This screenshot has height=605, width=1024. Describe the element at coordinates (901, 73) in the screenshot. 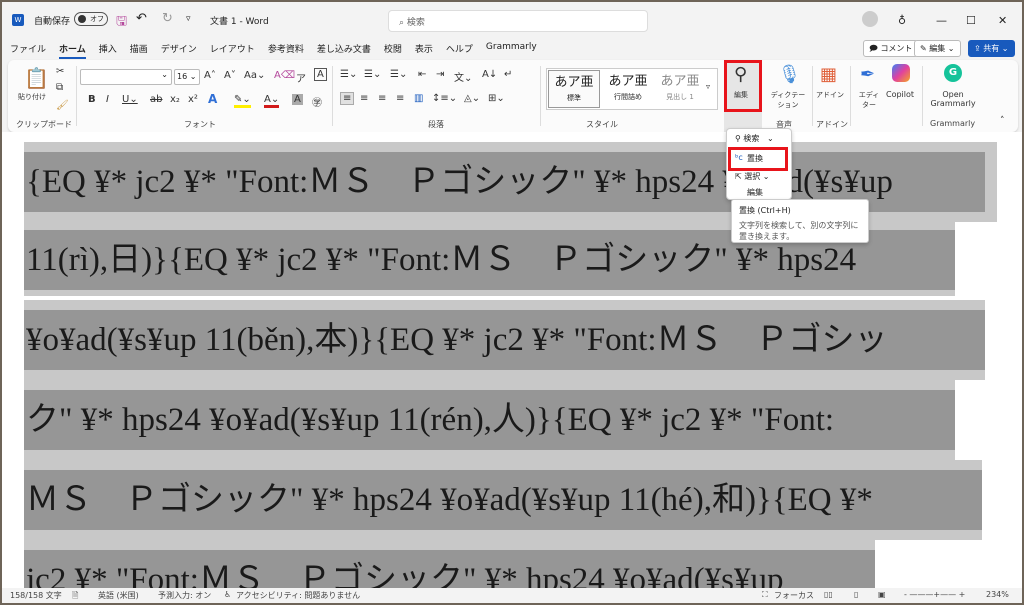

I see `copilot-icon` at that location.